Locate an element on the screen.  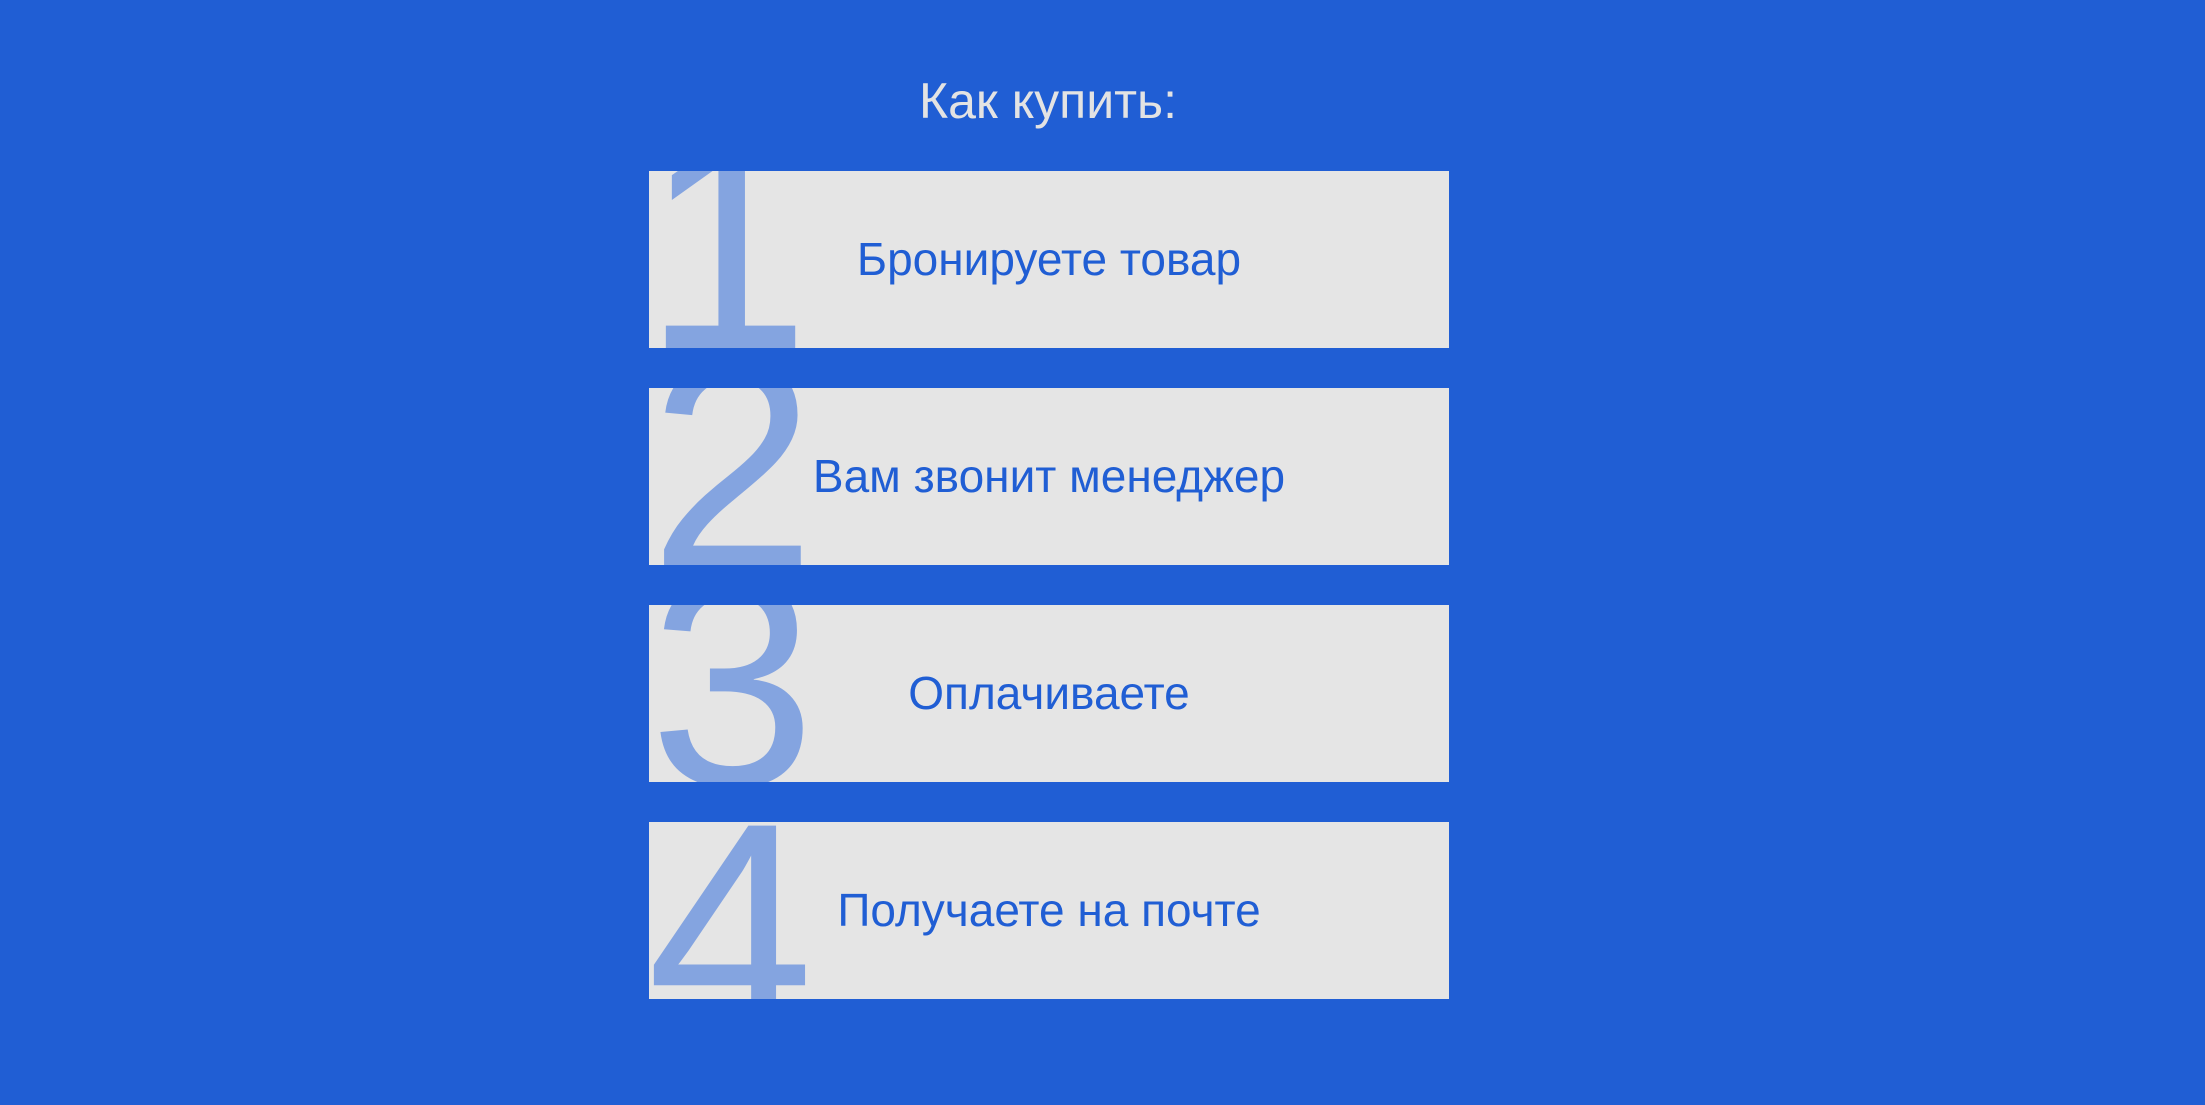
step-label: Оплачиваете is located at coordinates (1049, 693).